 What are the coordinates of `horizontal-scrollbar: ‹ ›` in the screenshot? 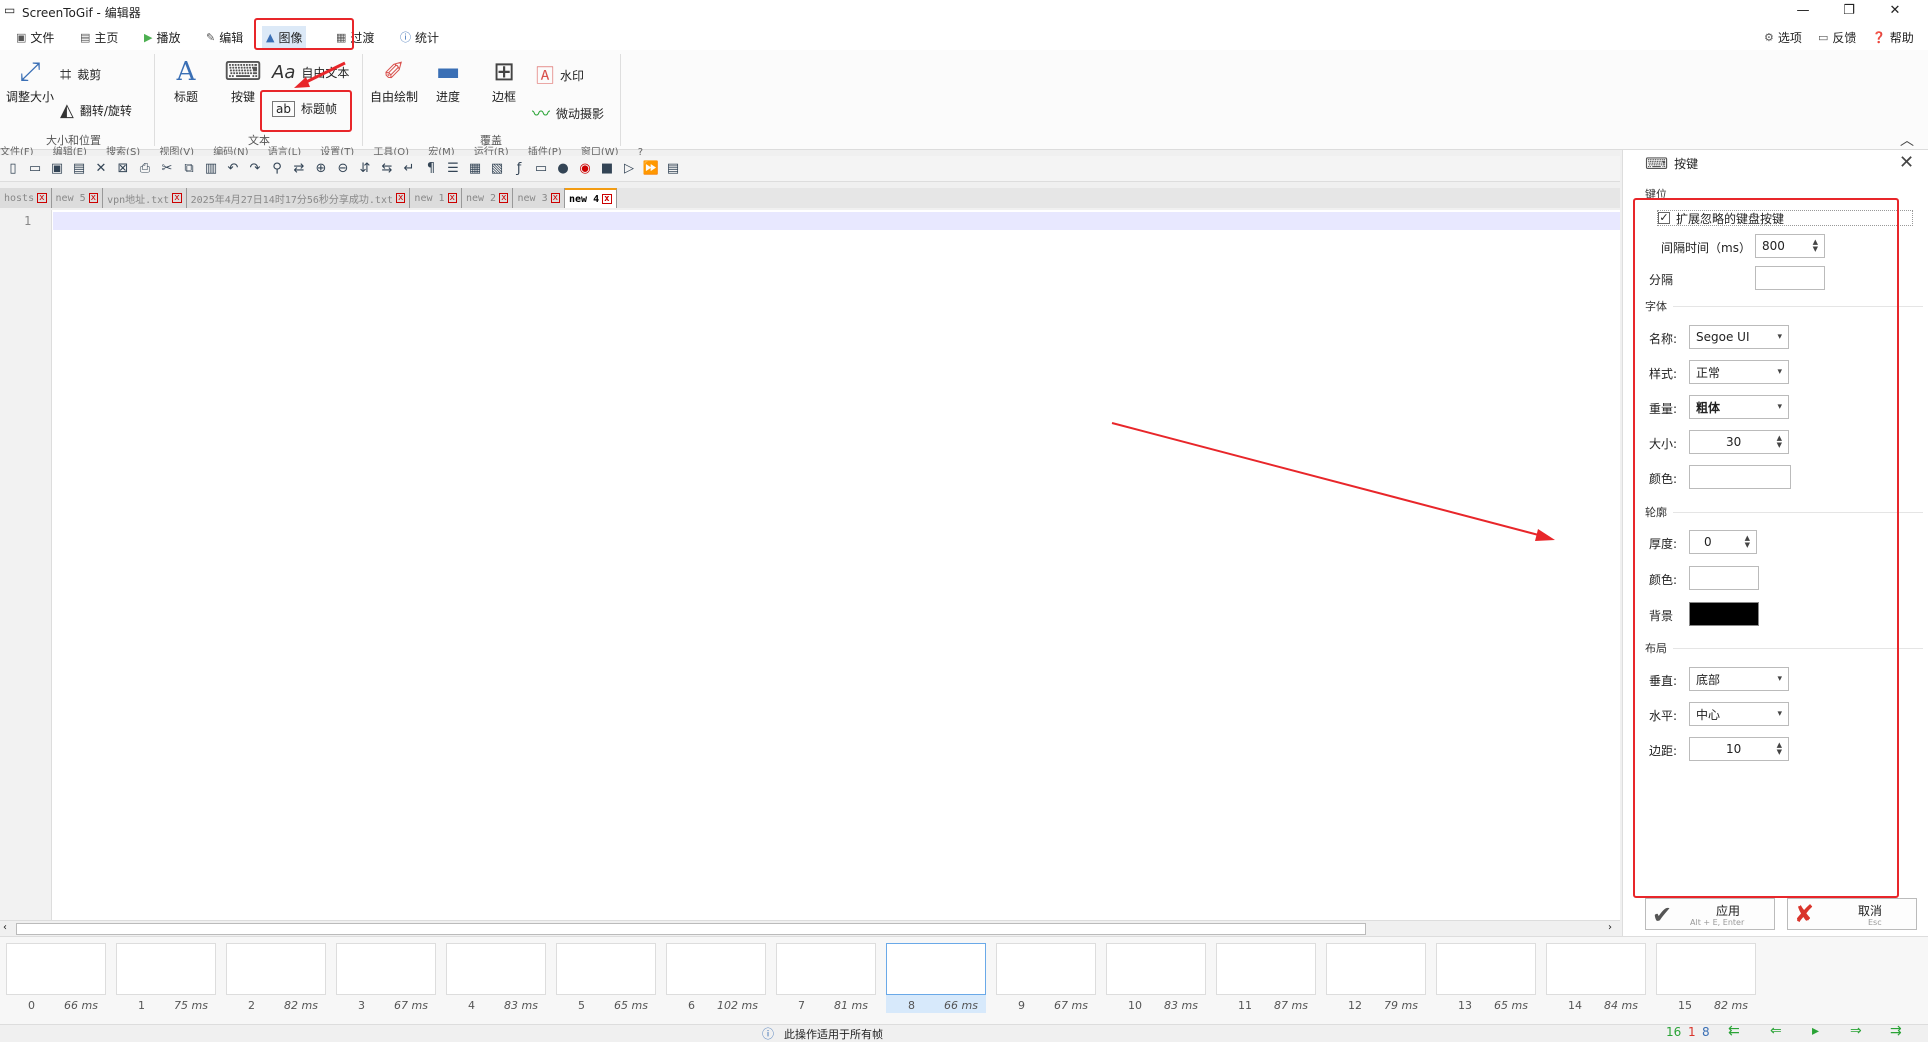 It's located at (810, 928).